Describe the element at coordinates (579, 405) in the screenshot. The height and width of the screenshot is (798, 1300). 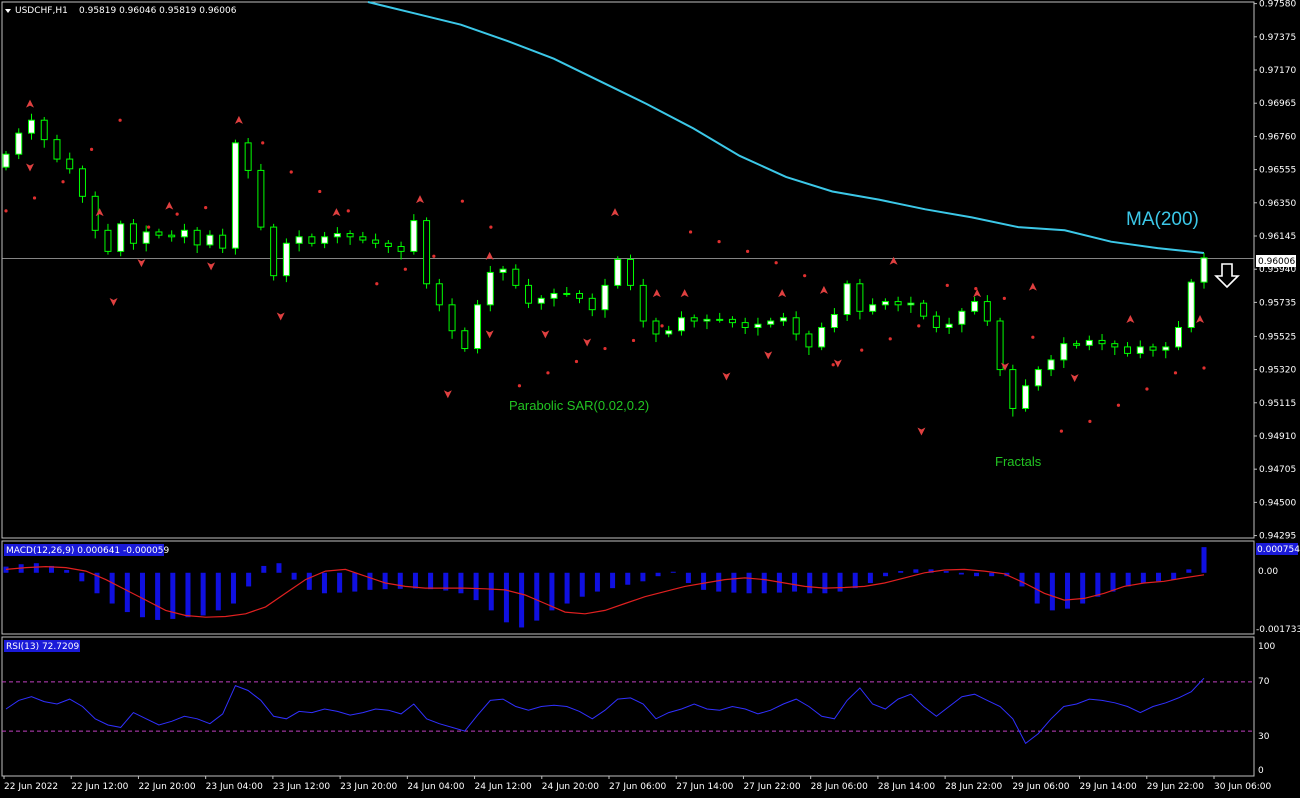
I see `sar-annotation: Parabolic SAR(0.02,0.2)` at that location.